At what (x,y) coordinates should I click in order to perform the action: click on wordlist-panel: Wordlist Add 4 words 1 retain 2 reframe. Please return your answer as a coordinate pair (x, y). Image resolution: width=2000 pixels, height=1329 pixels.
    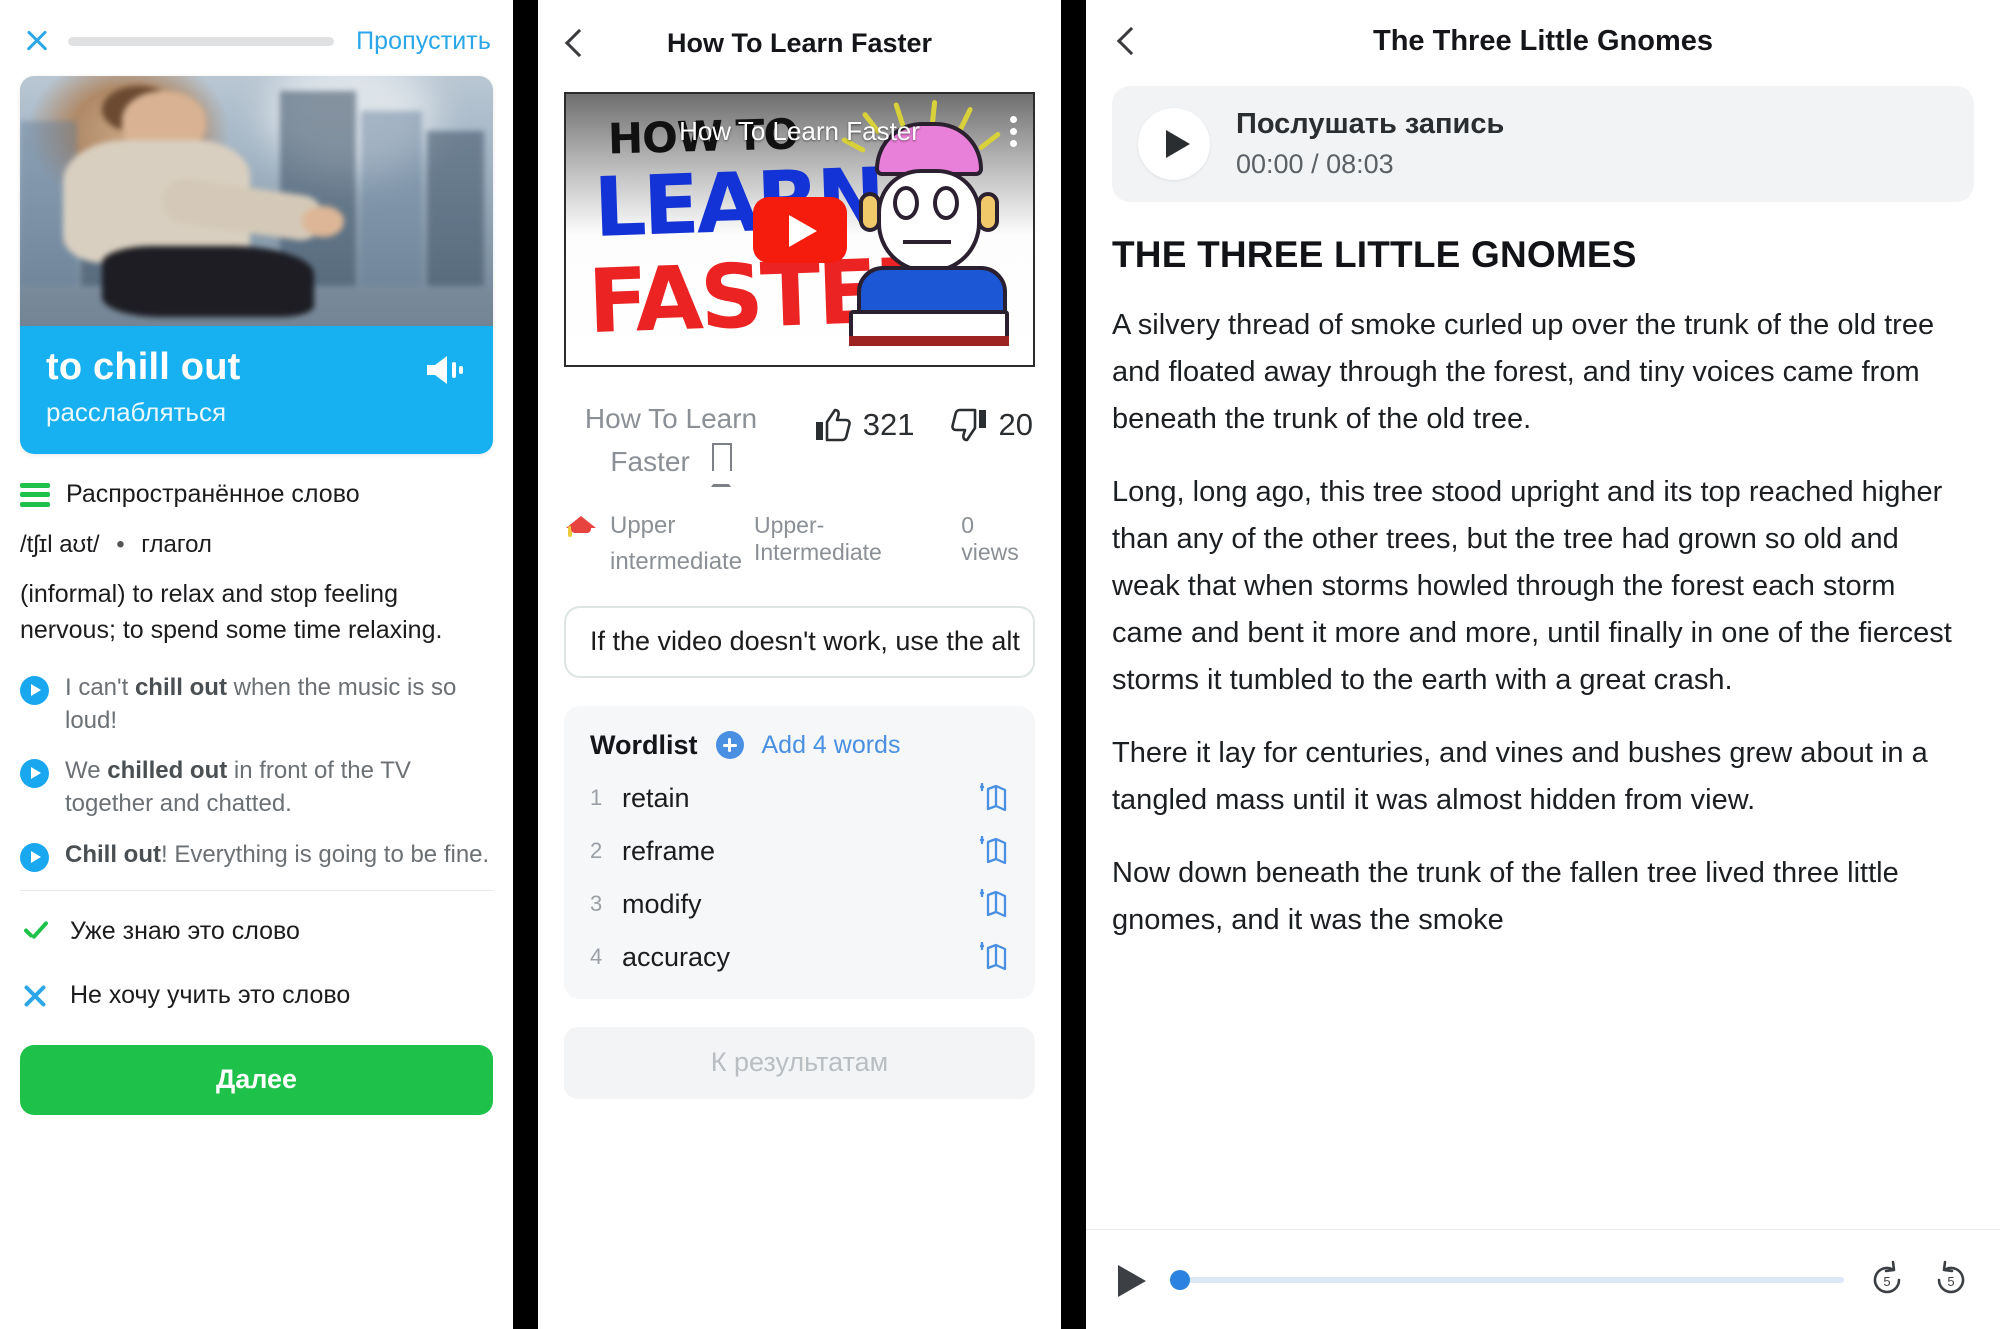
    Looking at the image, I should click on (799, 852).